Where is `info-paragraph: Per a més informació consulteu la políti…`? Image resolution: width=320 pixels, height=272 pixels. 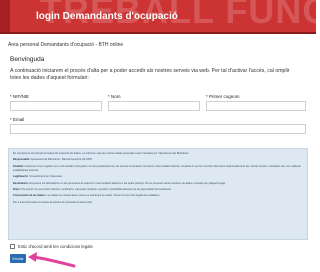 info-paragraph: Per a més informació consulteu la políti… is located at coordinates (53, 202).